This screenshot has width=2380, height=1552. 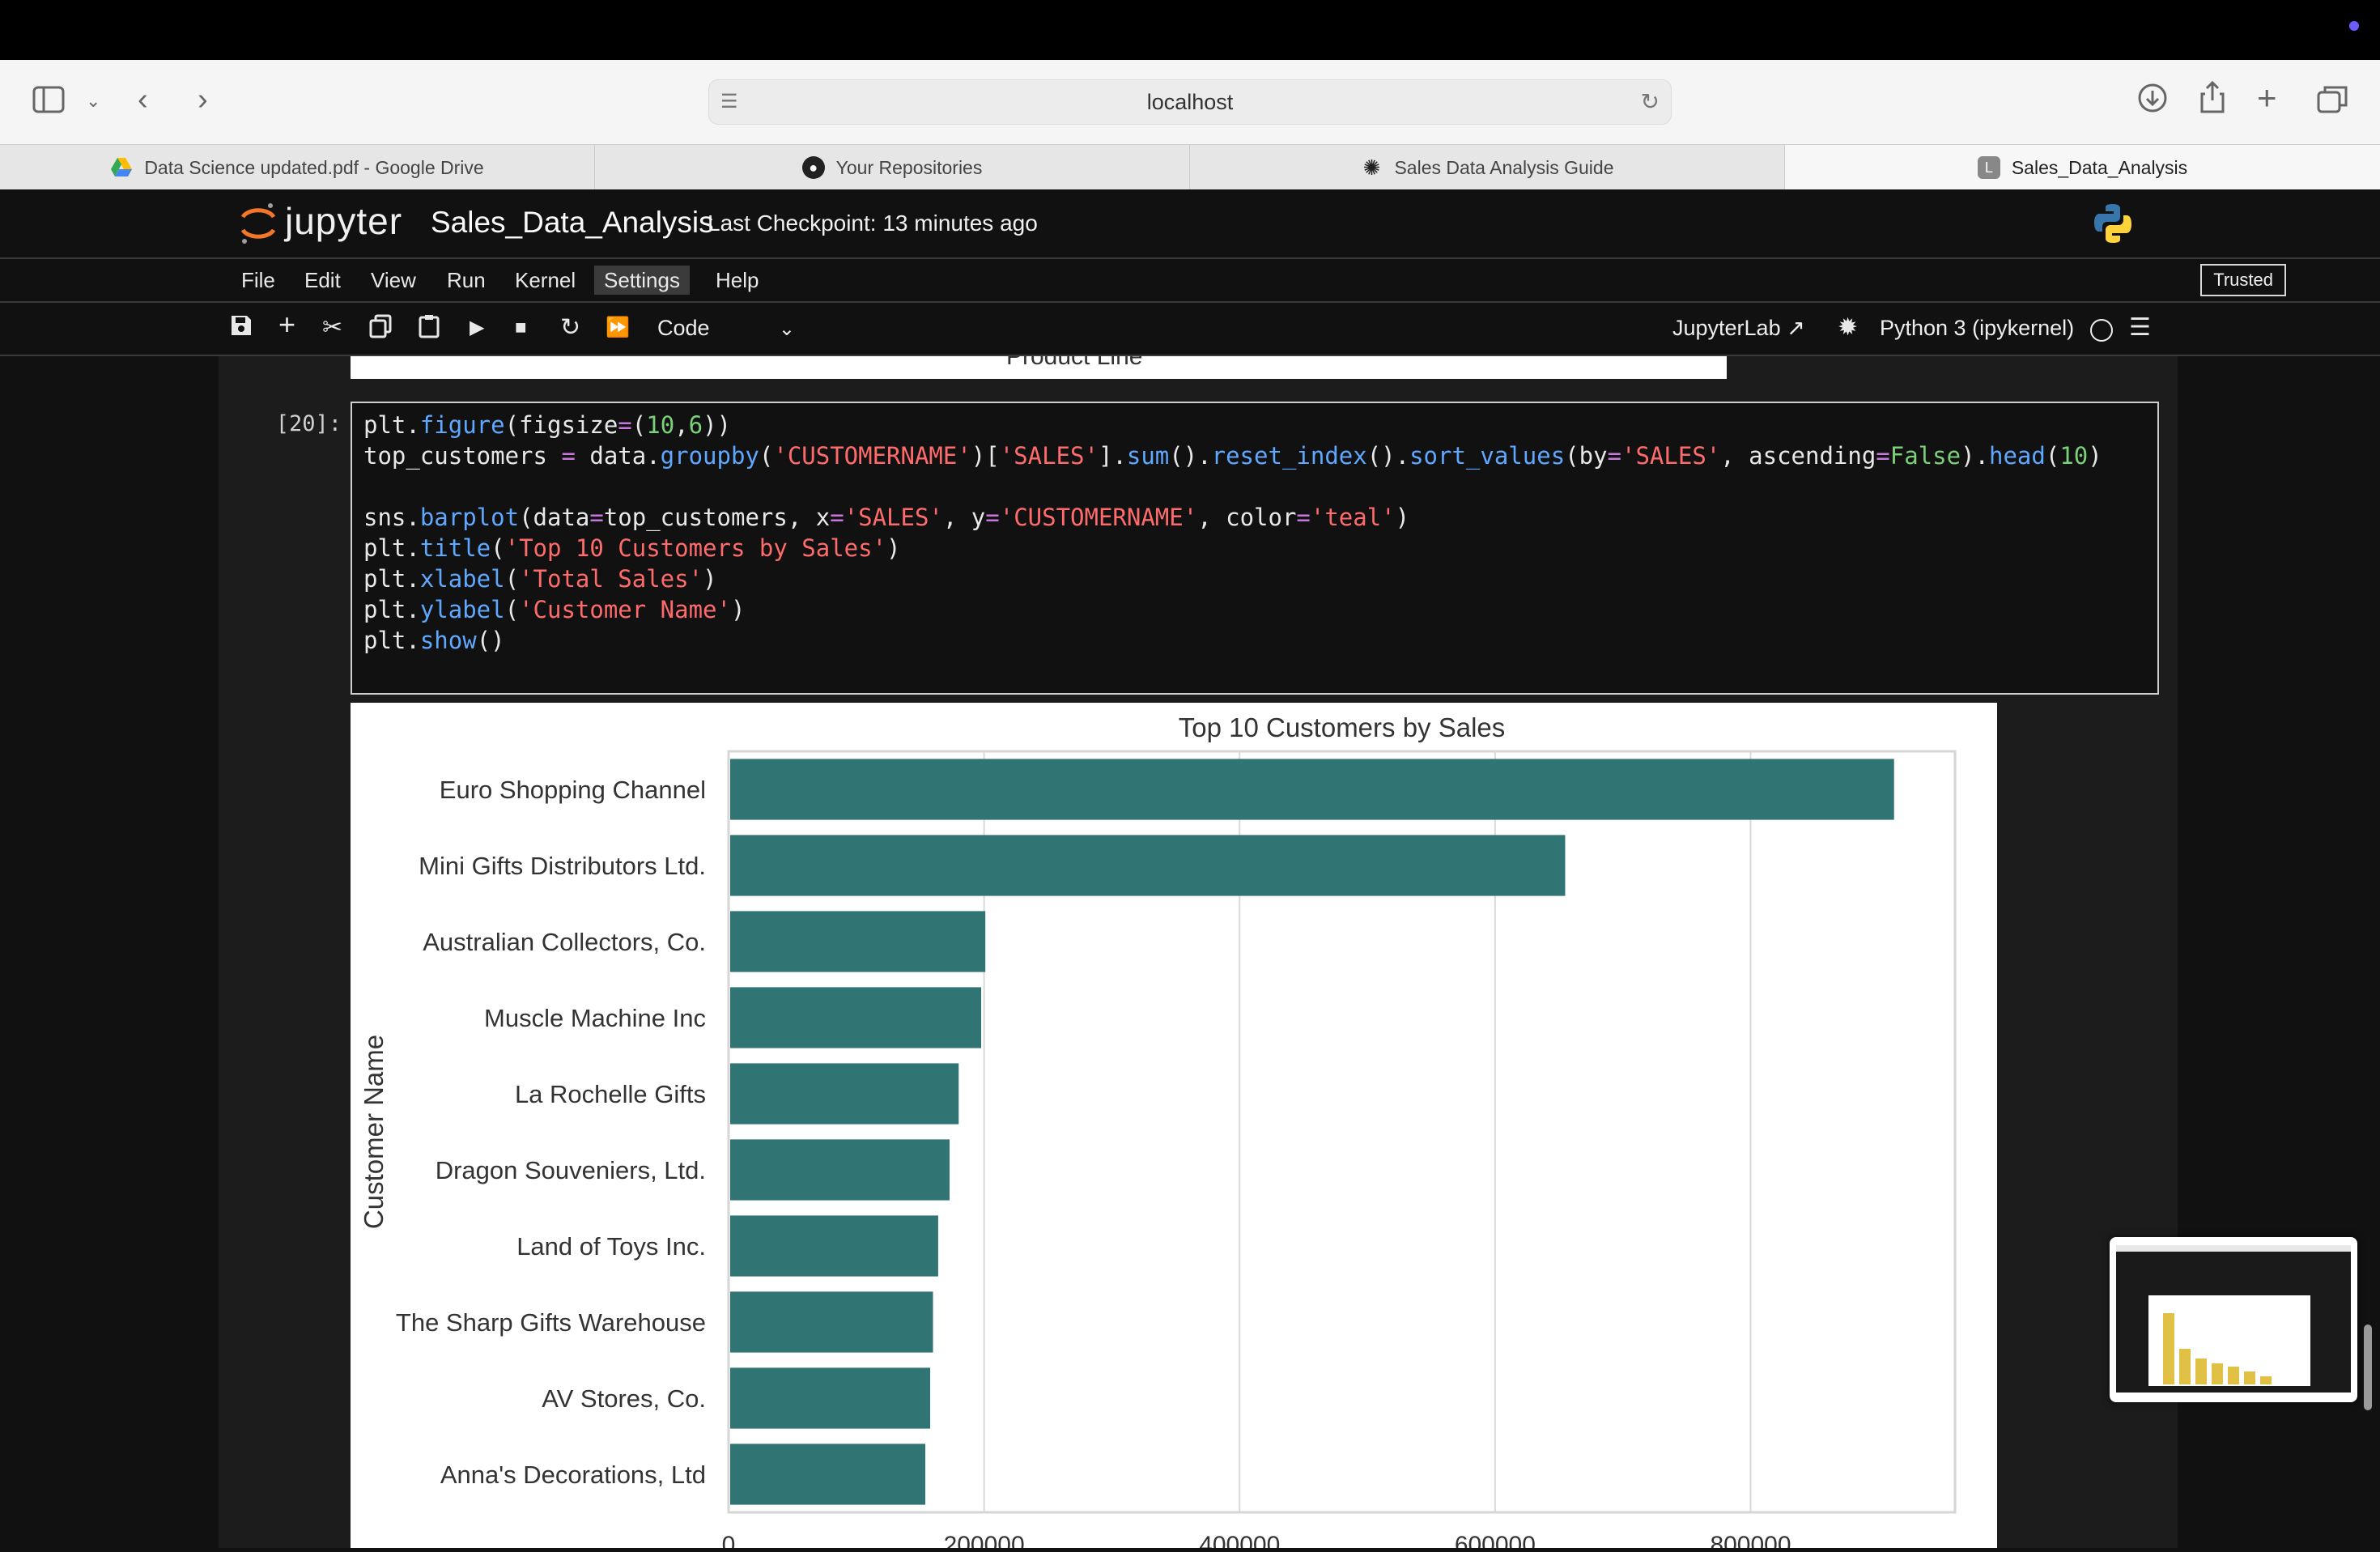 What do you see at coordinates (1342, 727) in the screenshot?
I see `chart-title: Top 10 Customers by Sales` at bounding box center [1342, 727].